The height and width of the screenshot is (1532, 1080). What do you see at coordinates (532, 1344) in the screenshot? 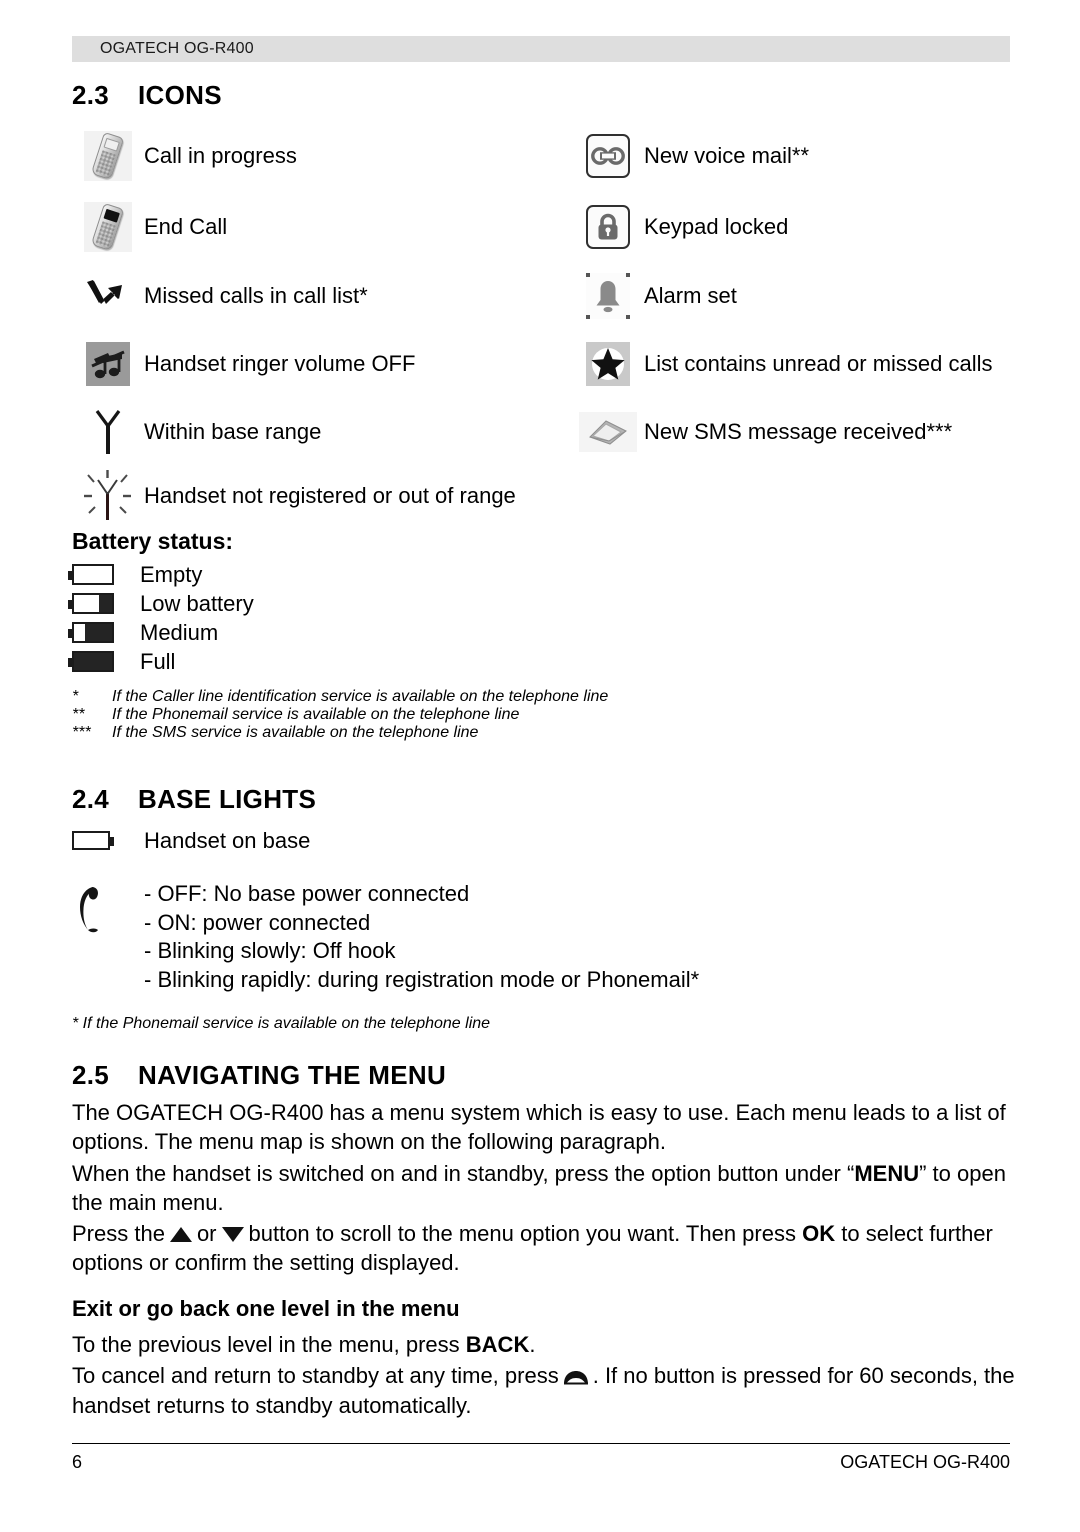
I see `exit-p1-period: .` at bounding box center [532, 1344].